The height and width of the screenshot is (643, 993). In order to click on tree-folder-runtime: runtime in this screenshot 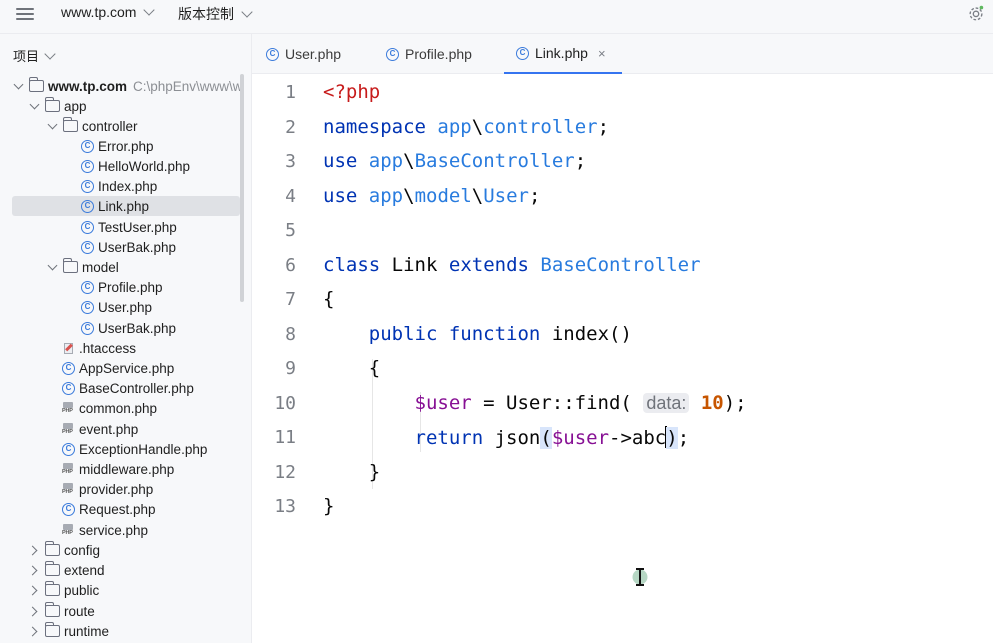, I will do `click(126, 631)`.